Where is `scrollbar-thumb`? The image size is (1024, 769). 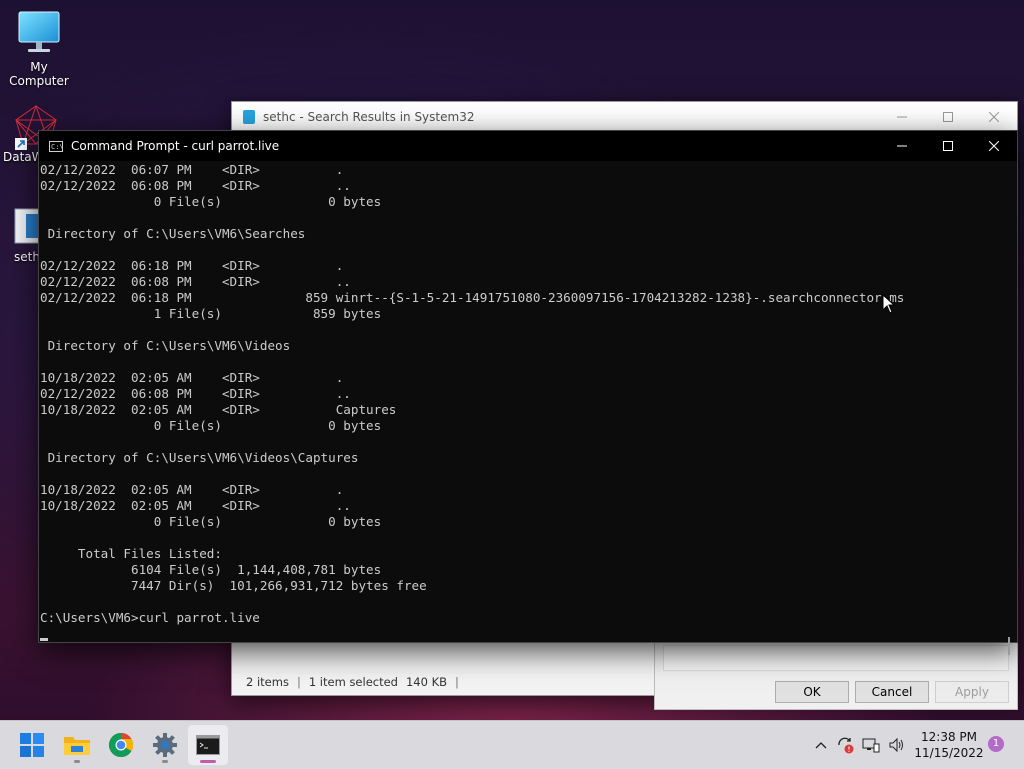
scrollbar-thumb is located at coordinates (1009, 646).